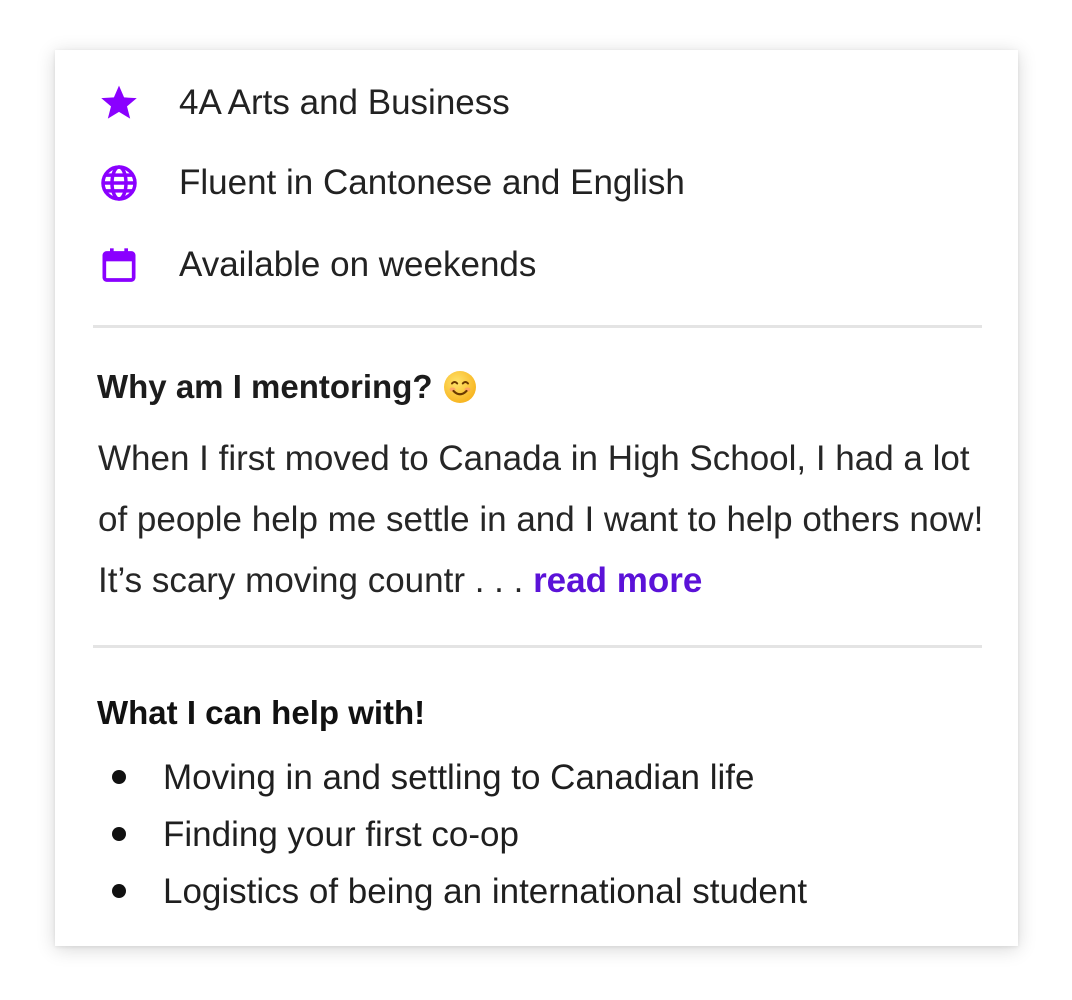 Image resolution: width=1072 pixels, height=1000 pixels. Describe the element at coordinates (119, 183) in the screenshot. I see `globe-icon` at that location.